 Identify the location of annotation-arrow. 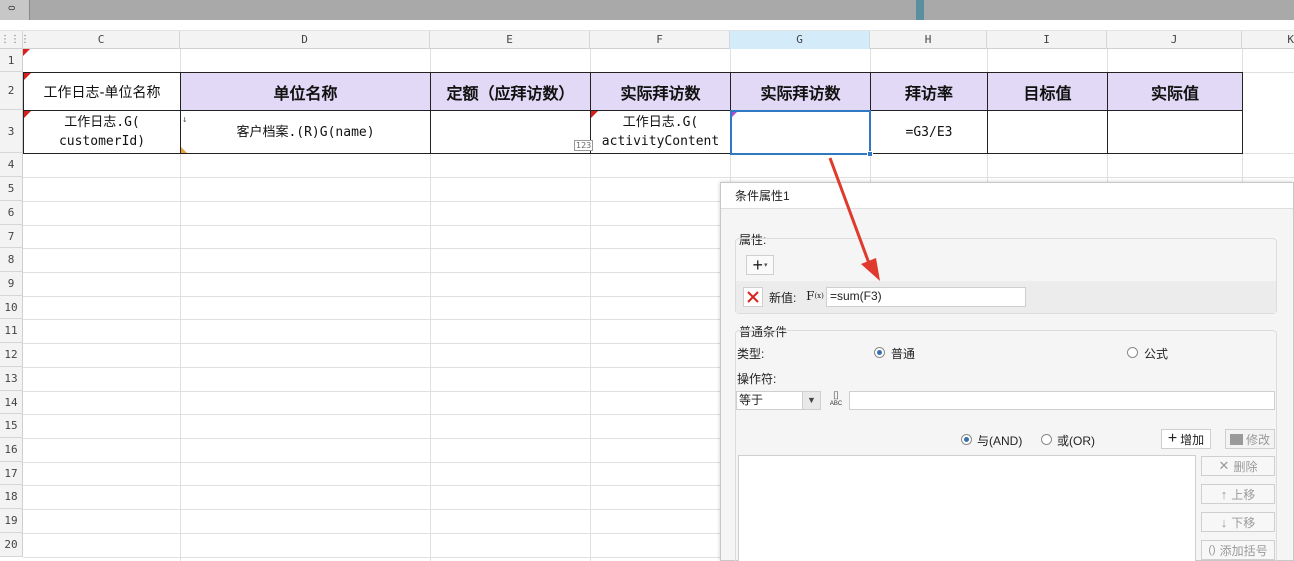
(854, 219).